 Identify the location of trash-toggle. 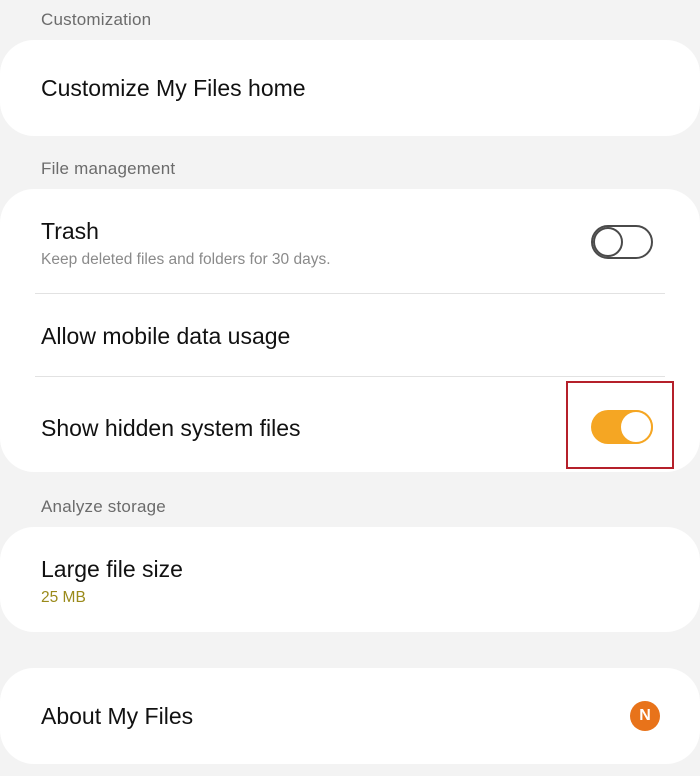
(622, 242).